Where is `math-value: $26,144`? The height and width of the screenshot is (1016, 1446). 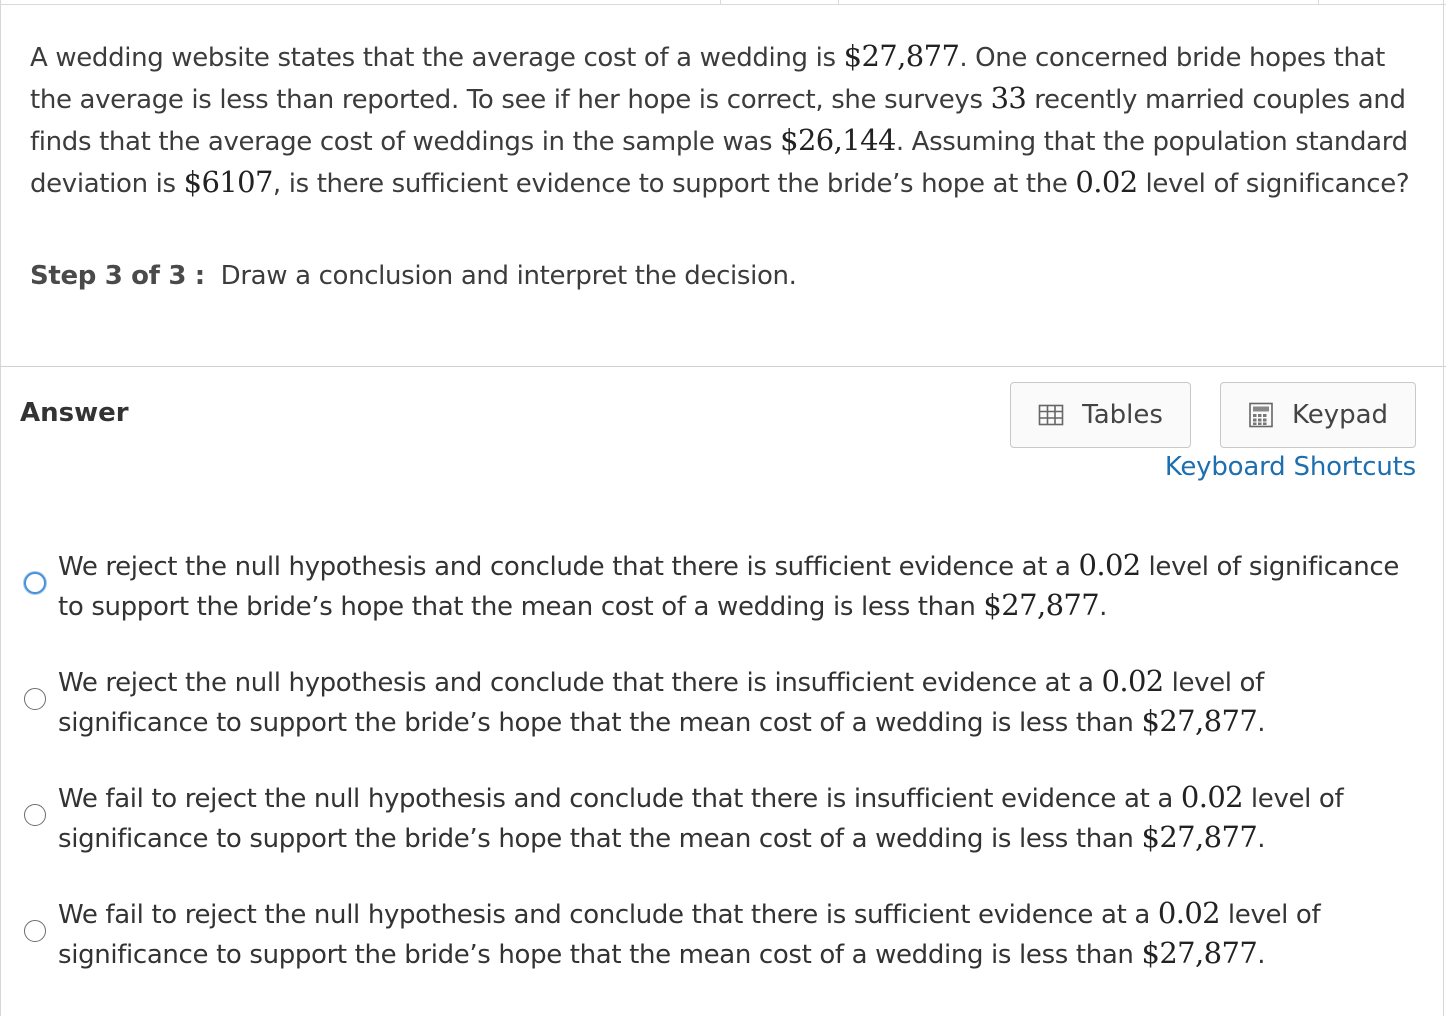
math-value: $26,144 is located at coordinates (838, 140).